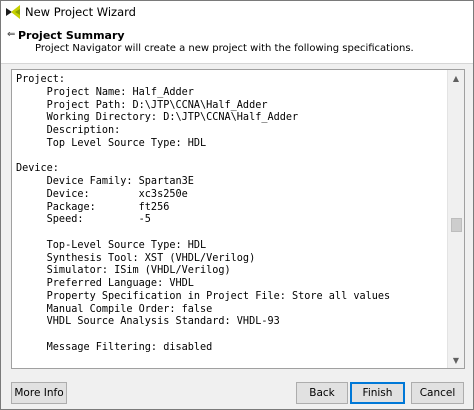 The width and height of the screenshot is (474, 410). What do you see at coordinates (437, 393) in the screenshot?
I see `cancel-button: Cancel` at bounding box center [437, 393].